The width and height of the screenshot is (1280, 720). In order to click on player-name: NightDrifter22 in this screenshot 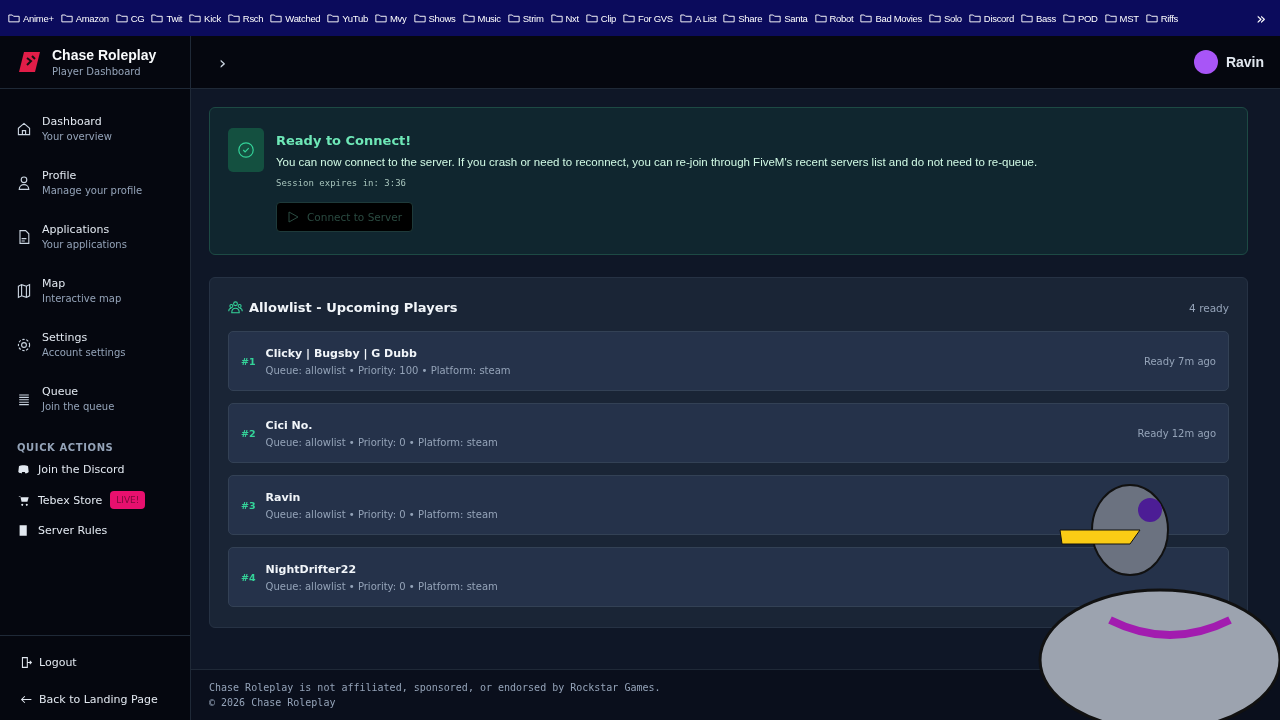, I will do `click(311, 569)`.